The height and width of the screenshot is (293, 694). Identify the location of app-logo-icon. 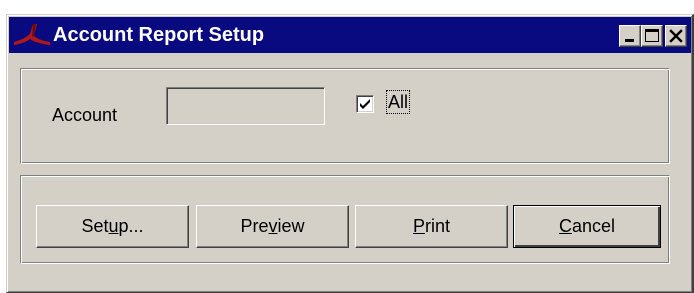
(32, 35).